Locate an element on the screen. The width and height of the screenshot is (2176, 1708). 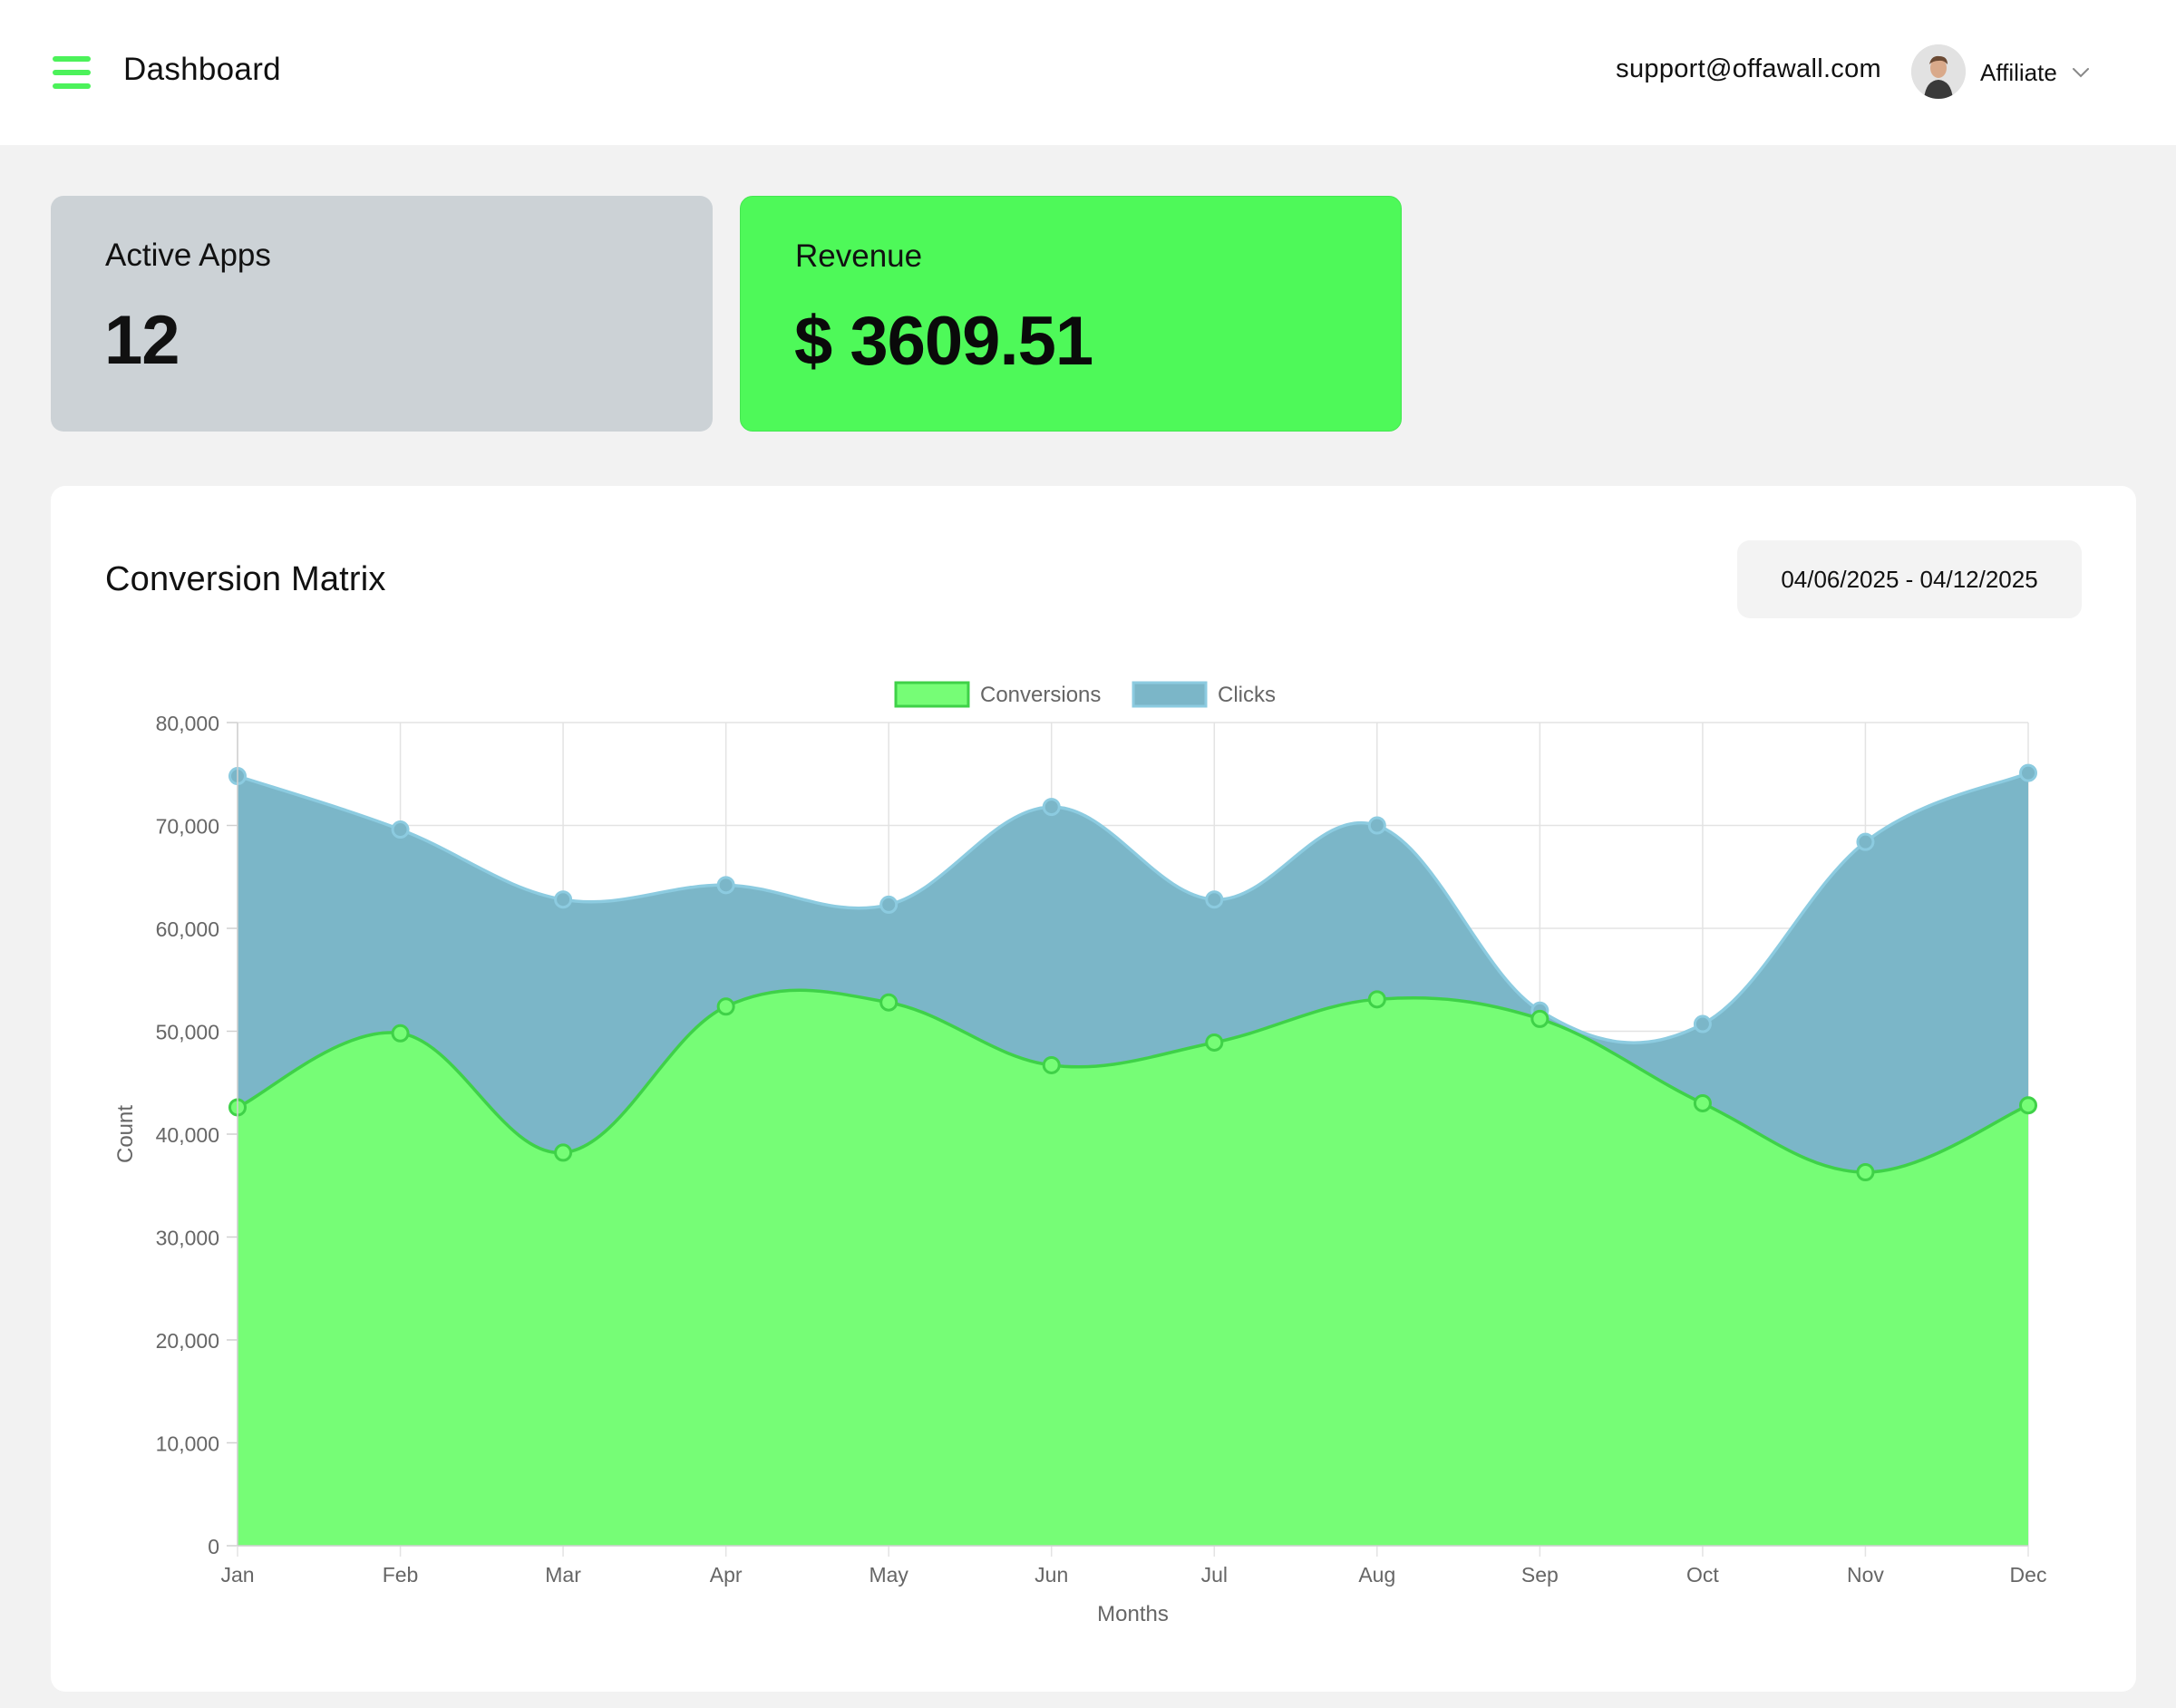
active-apps-label: Active Apps is located at coordinates (188, 255).